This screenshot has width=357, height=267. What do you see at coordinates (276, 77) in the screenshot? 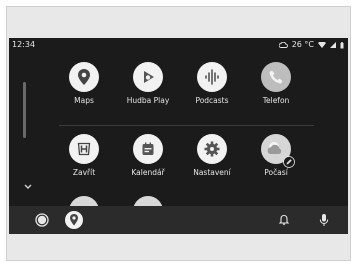
I see `phone-icon` at bounding box center [276, 77].